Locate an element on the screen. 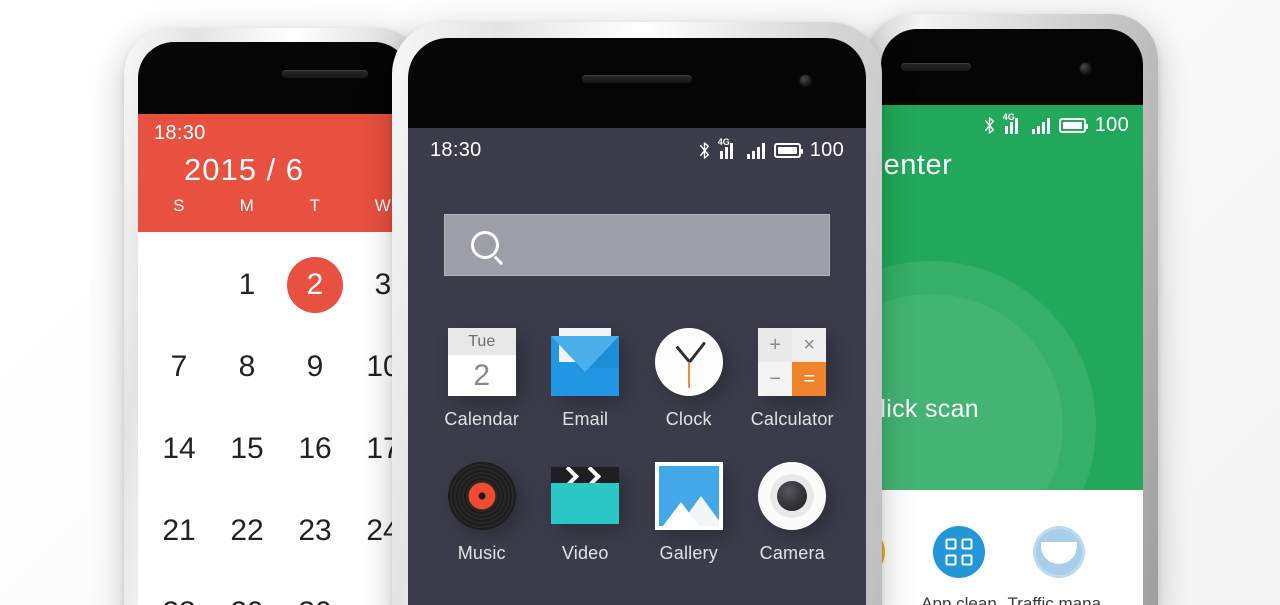  security-tools-row: le App clean Traffic mana.. is located at coordinates (1012, 547).